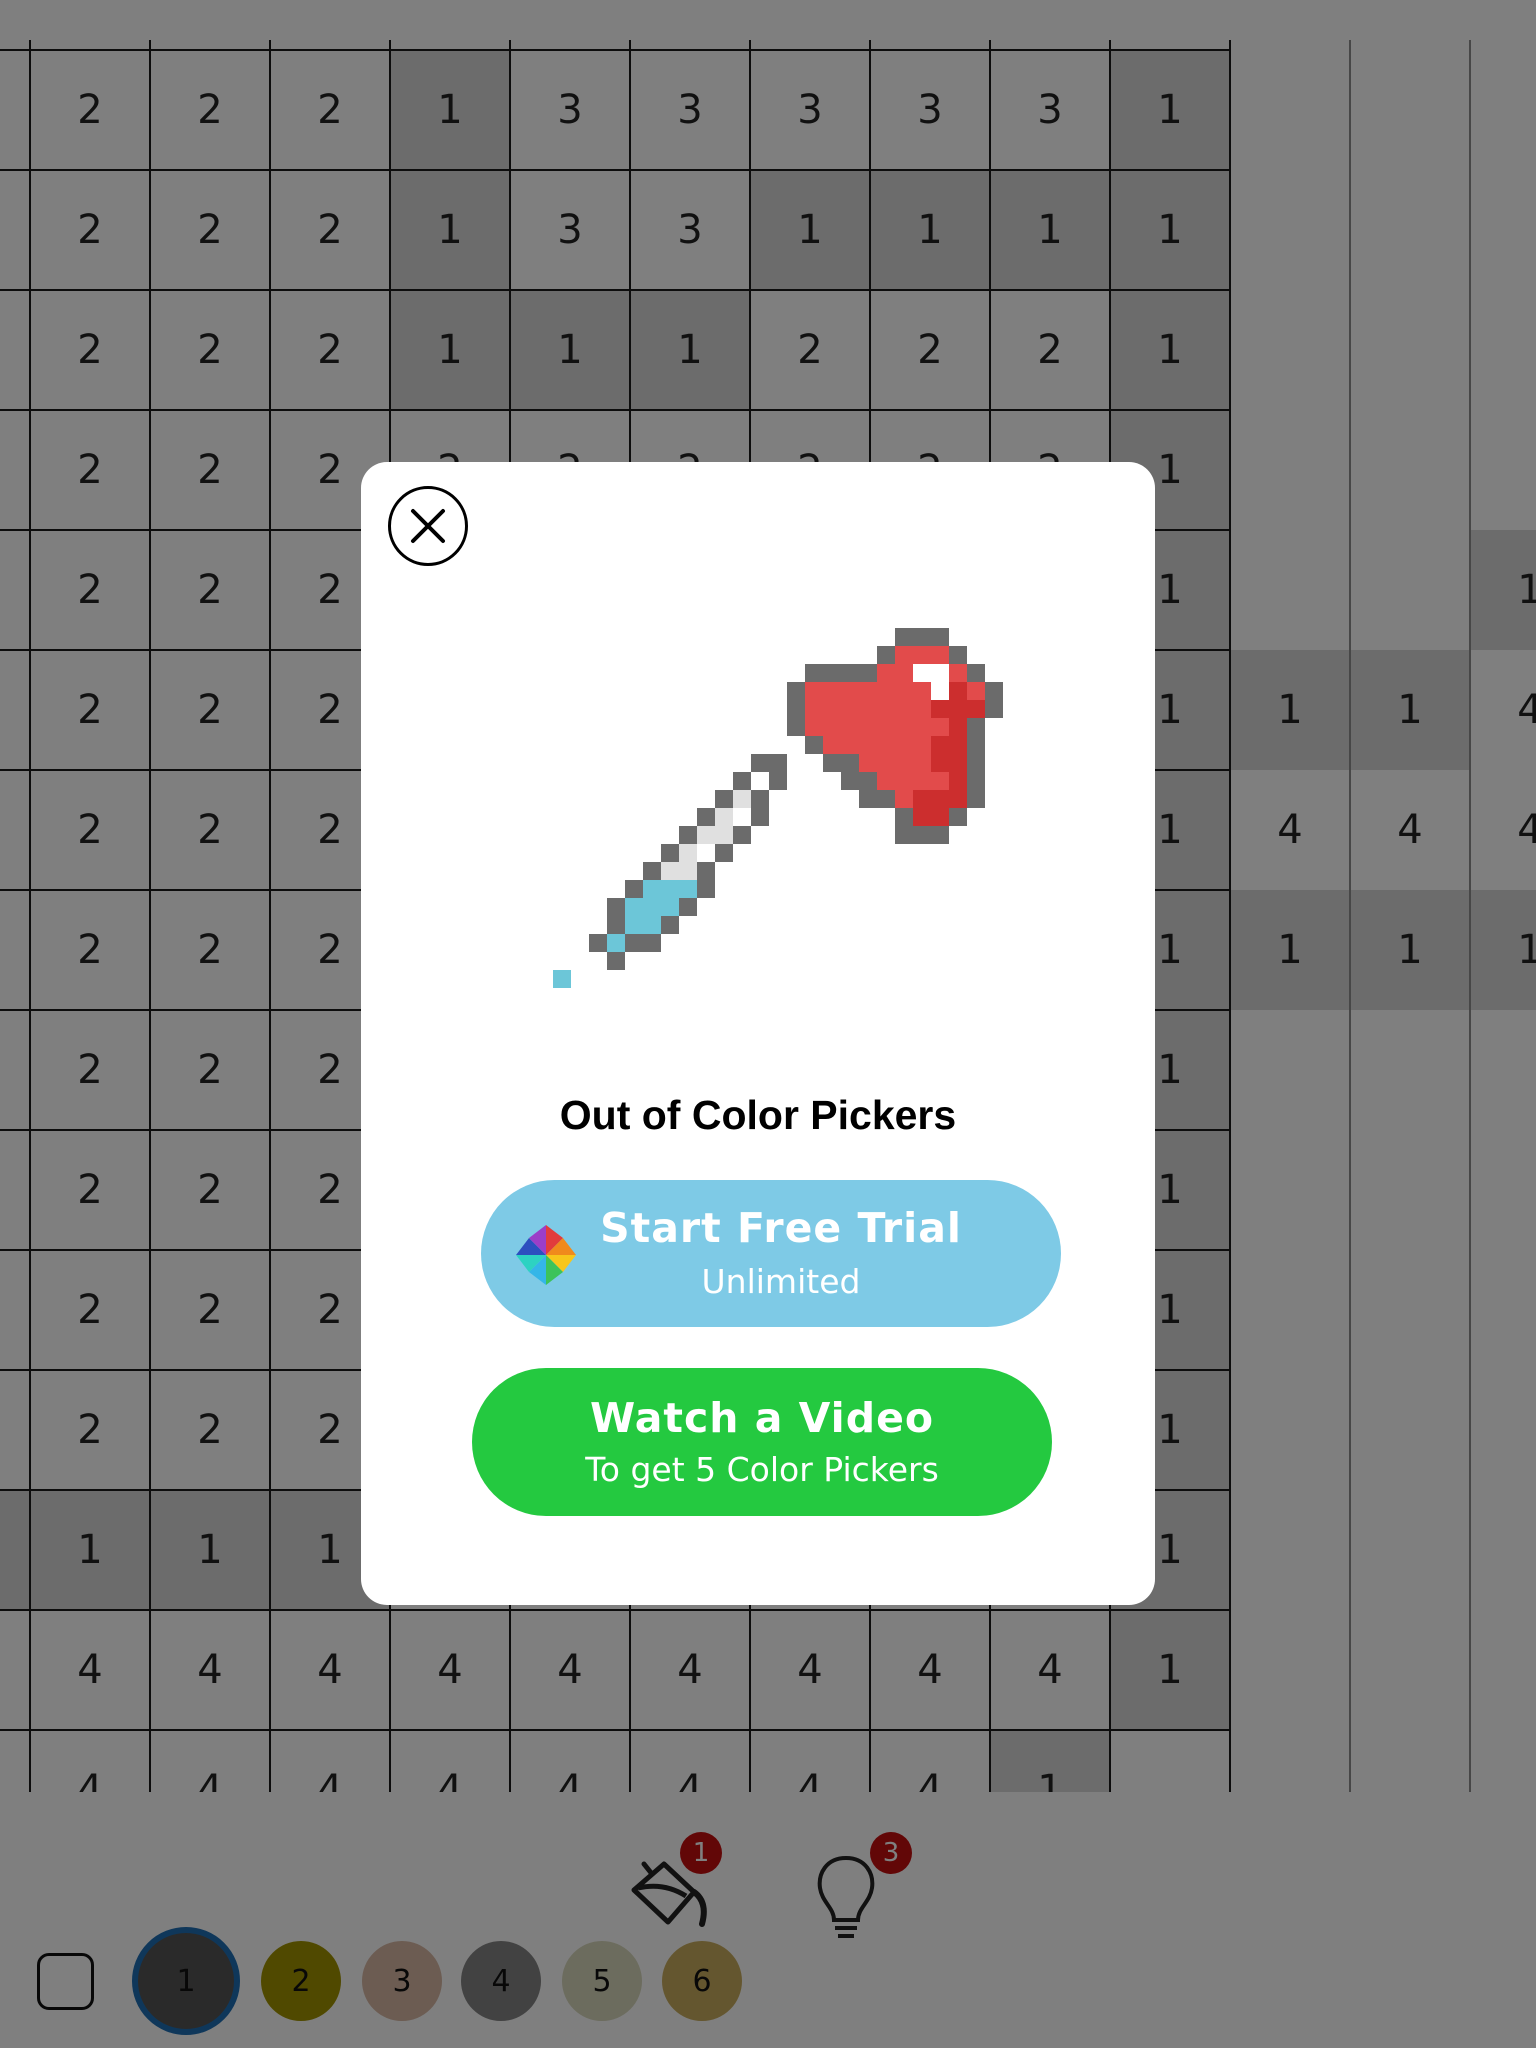  I want to click on start-free-trial-button: Start Free Trial Unlimited, so click(771, 1253).